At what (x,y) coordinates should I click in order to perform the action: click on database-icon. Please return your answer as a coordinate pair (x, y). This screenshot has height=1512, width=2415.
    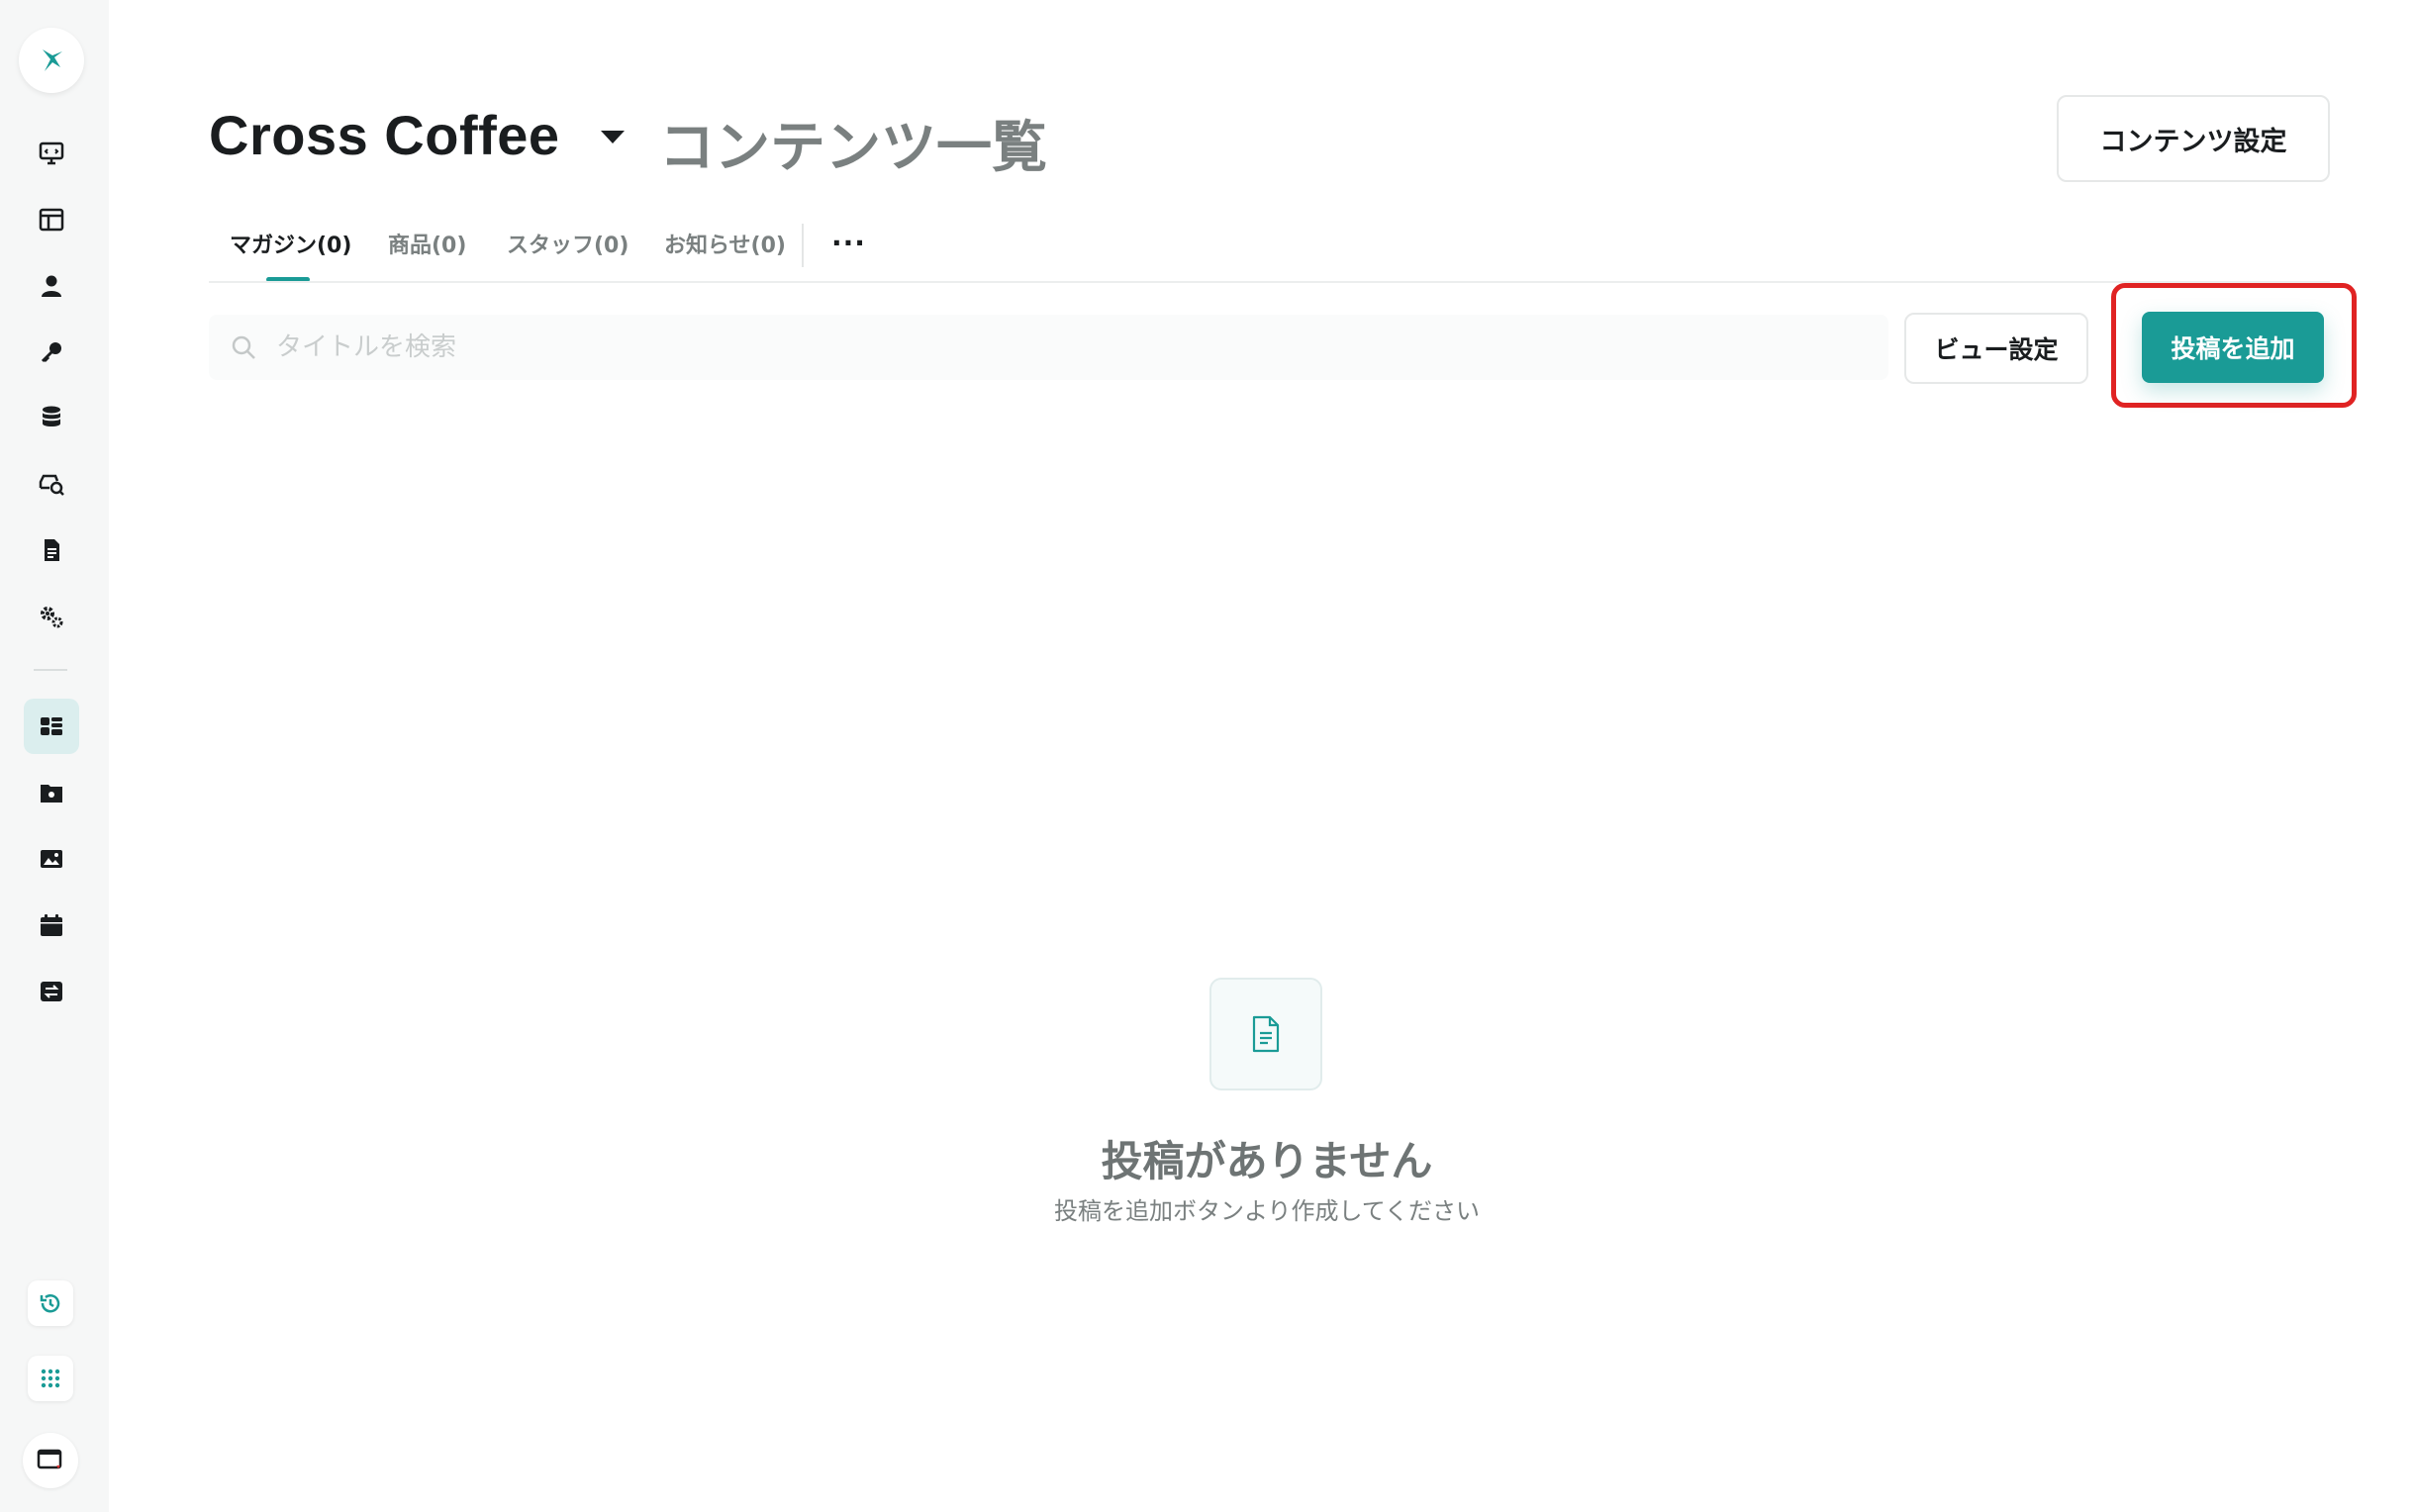
    Looking at the image, I should click on (51, 416).